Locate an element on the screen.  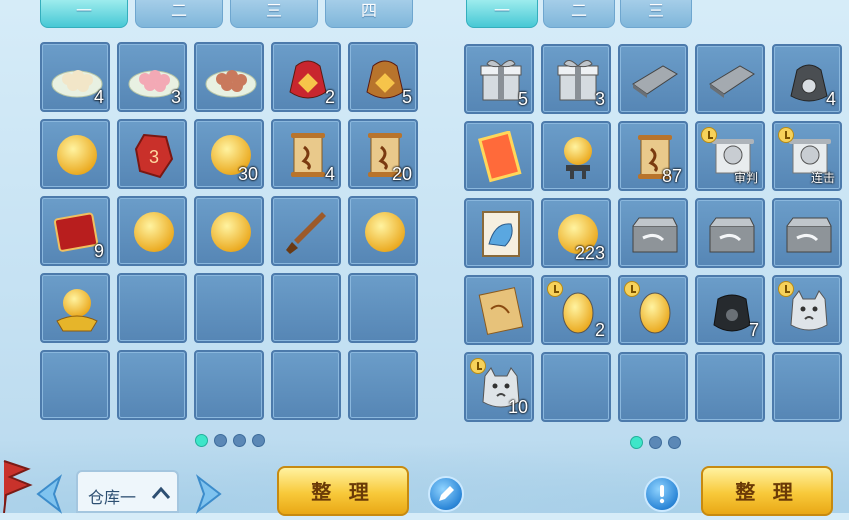
inventory-slot: 审判 is located at coordinates (730, 156).